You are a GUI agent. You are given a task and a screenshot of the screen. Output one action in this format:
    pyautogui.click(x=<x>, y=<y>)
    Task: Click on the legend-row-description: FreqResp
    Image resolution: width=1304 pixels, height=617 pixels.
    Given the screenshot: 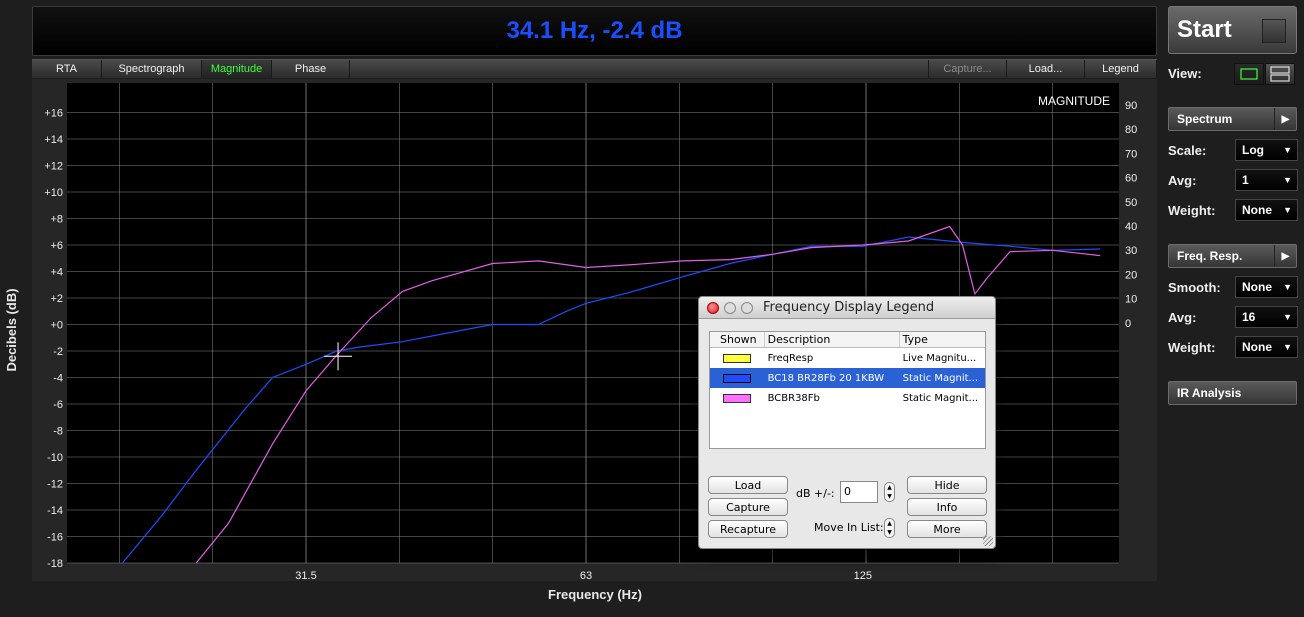 What is the action you would take?
    pyautogui.click(x=790, y=358)
    